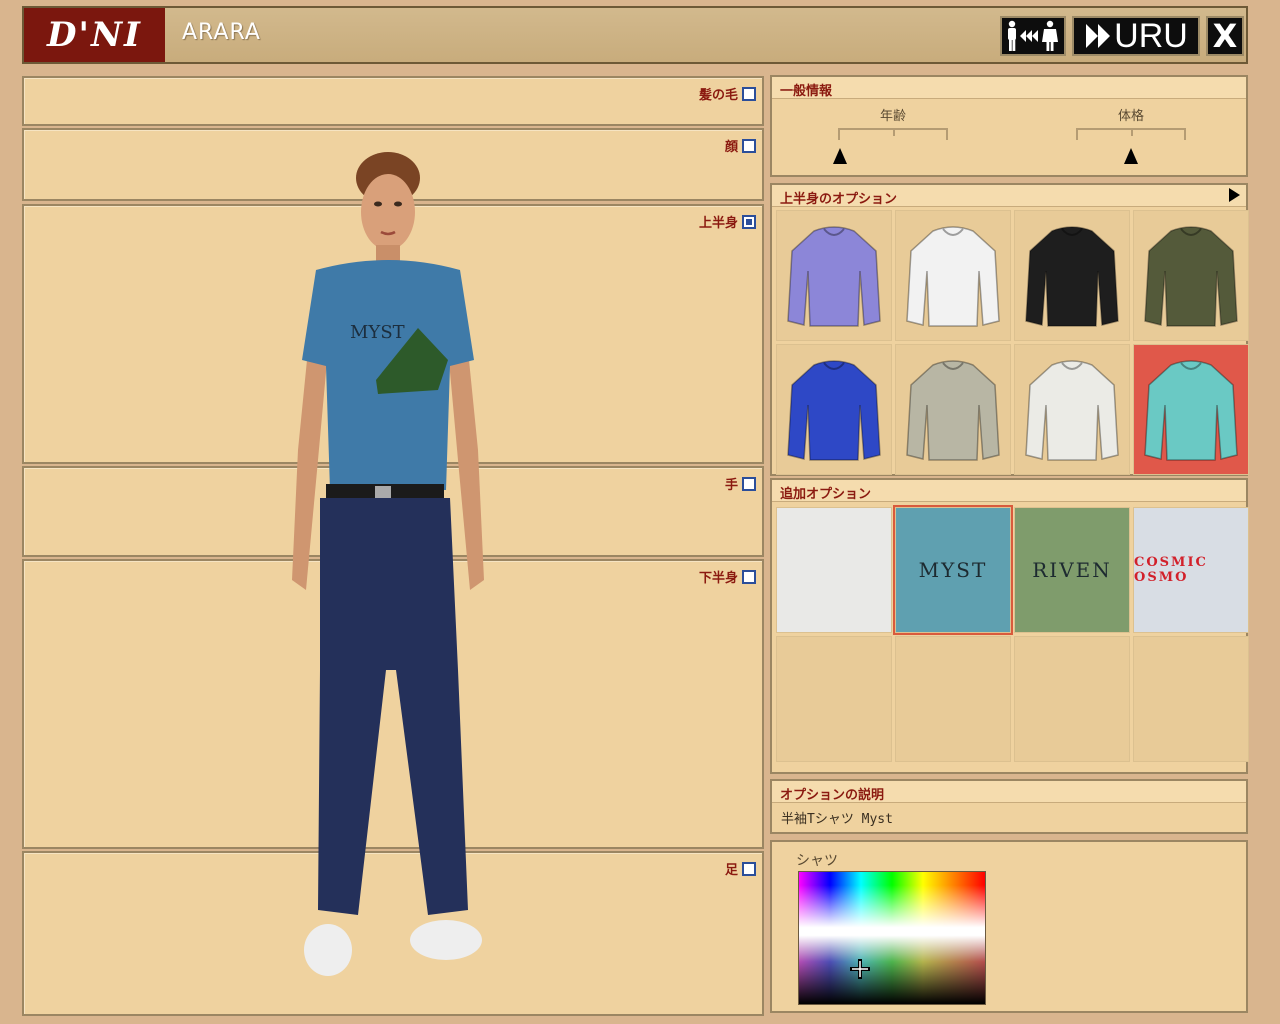  What do you see at coordinates (749, 145) in the screenshot?
I see `face-checkbox` at bounding box center [749, 145].